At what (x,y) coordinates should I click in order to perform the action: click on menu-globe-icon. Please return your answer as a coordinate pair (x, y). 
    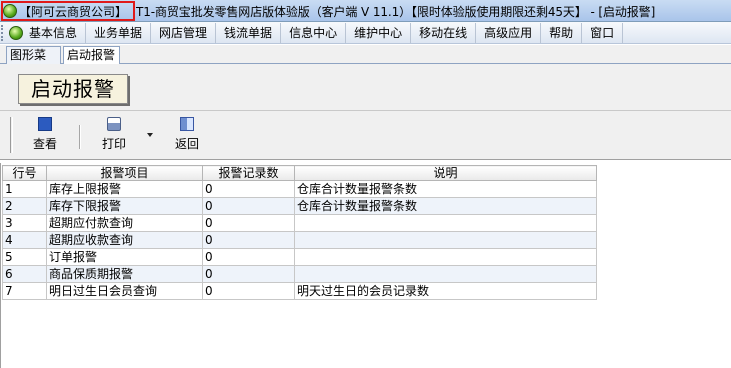
    Looking at the image, I should click on (16, 32).